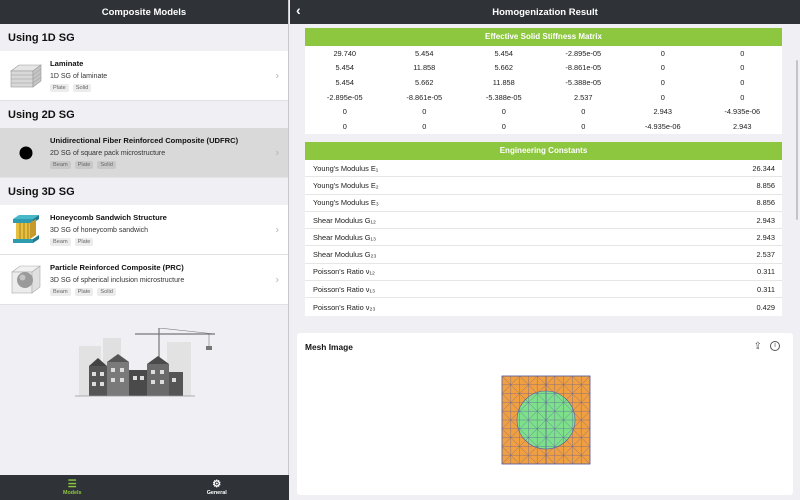 The height and width of the screenshot is (500, 800). I want to click on section-header-2d: Using 2D SG, so click(41, 114).